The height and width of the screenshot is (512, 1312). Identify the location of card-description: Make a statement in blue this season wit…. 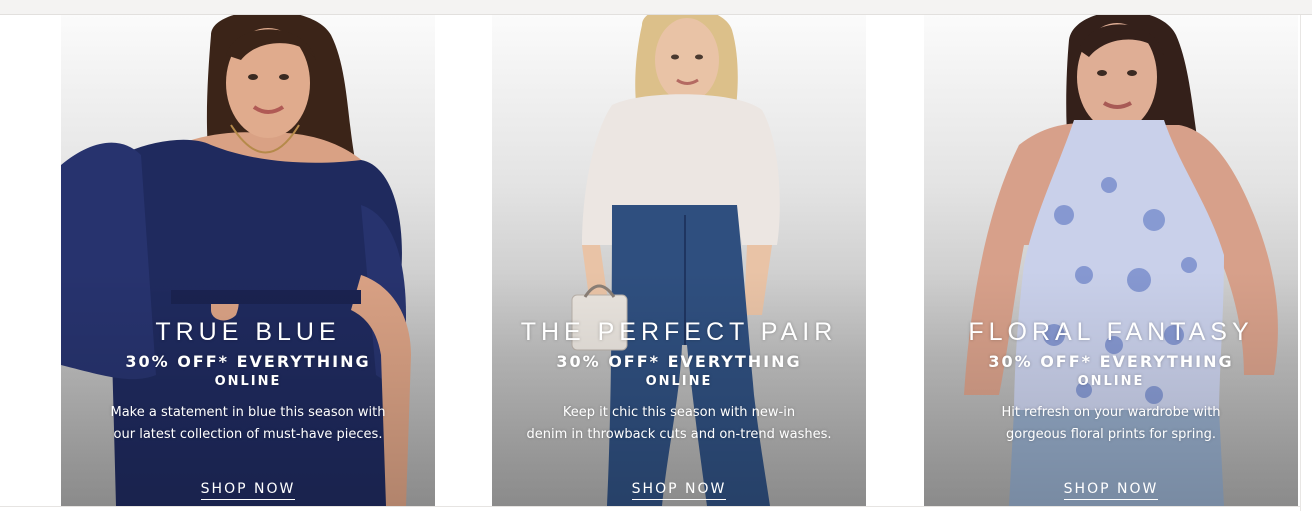
(248, 423).